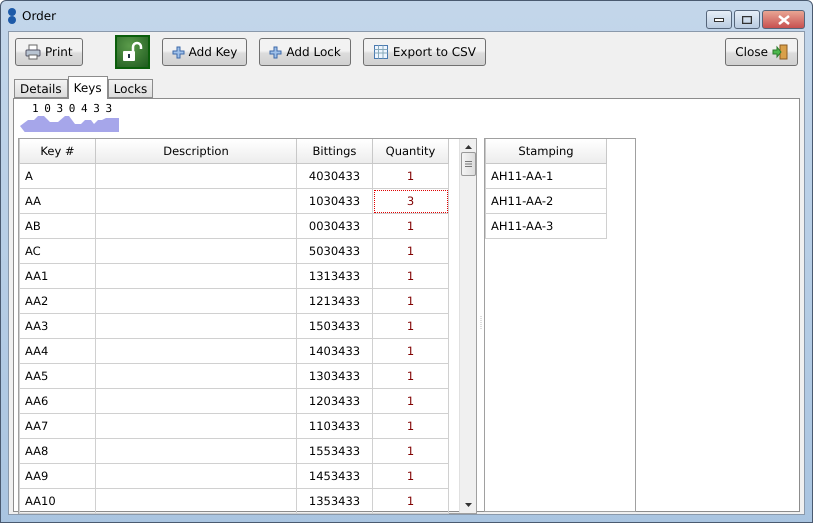 This screenshot has width=813, height=523. Describe the element at coordinates (334, 401) in the screenshot. I see `table-cell: 1203433` at that location.